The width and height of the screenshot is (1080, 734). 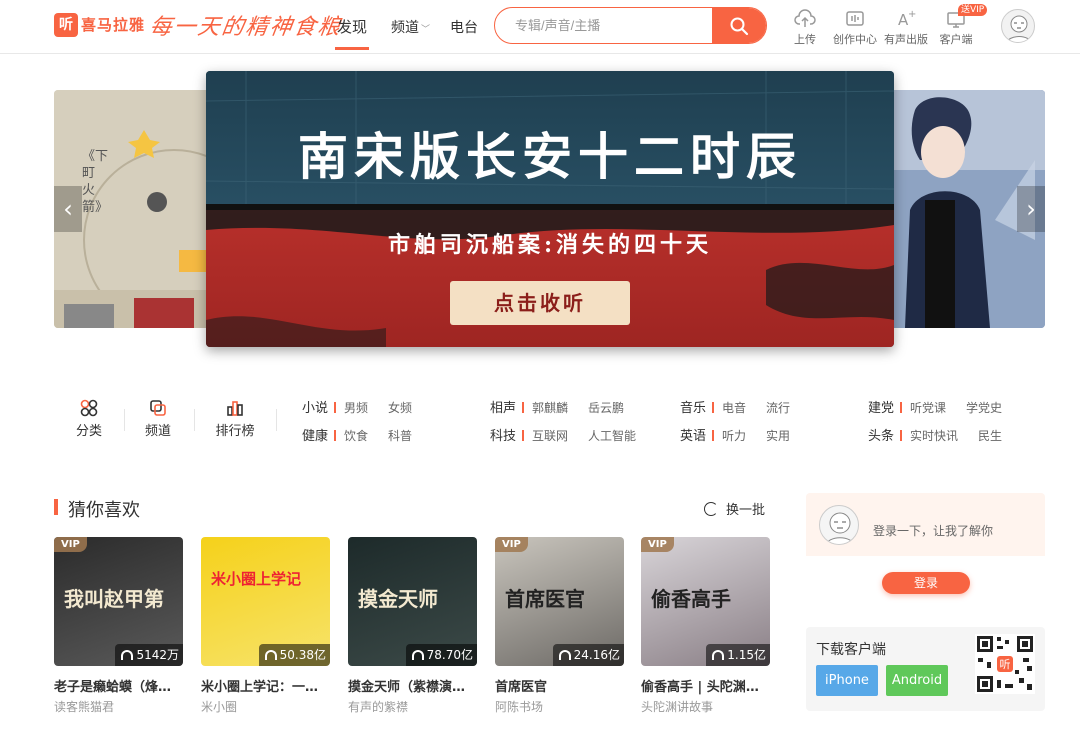 What do you see at coordinates (734, 408) in the screenshot?
I see `category-sub-link: 电音` at bounding box center [734, 408].